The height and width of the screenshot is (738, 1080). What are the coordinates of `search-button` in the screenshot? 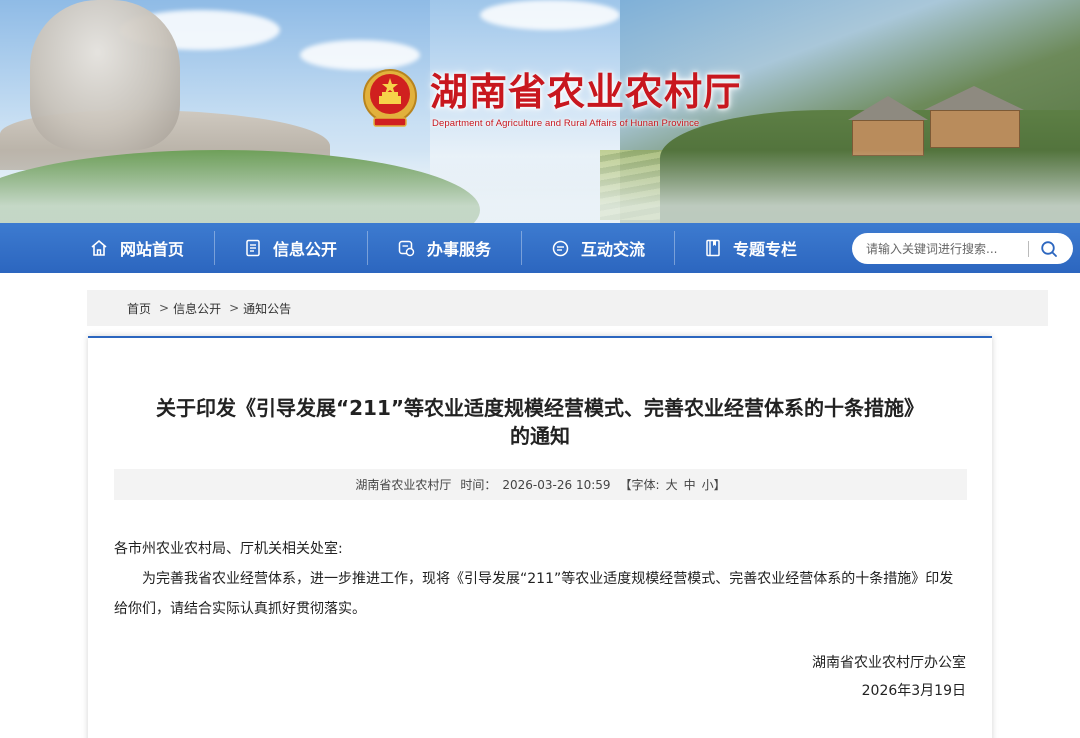 It's located at (1049, 249).